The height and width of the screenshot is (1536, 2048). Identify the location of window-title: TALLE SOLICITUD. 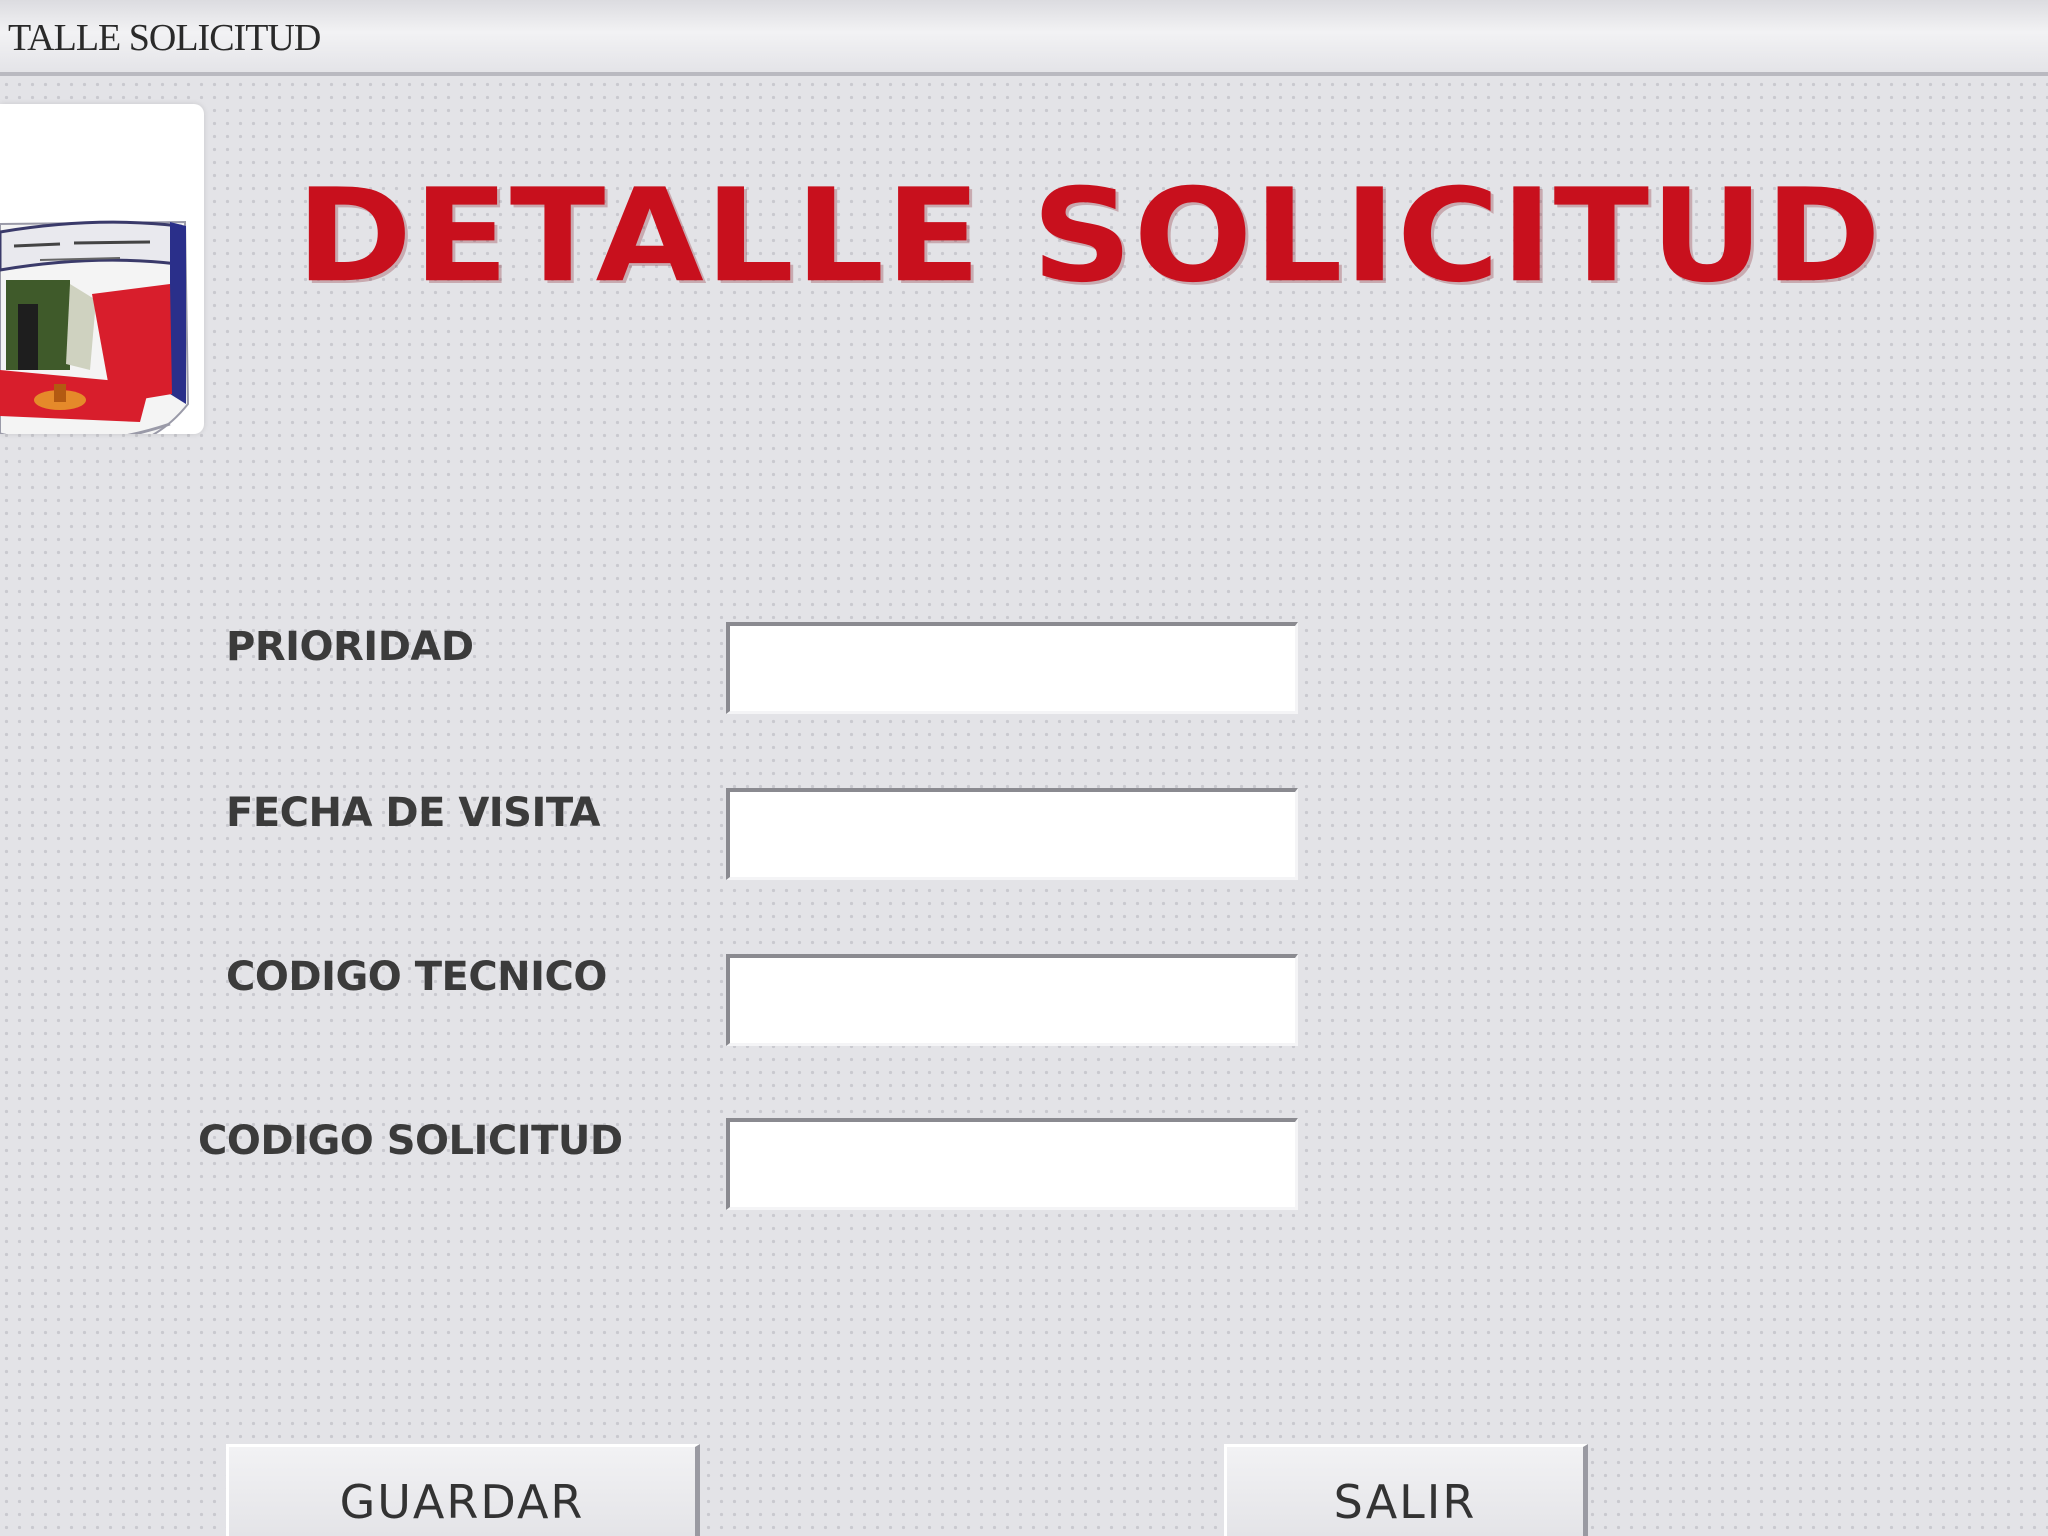
(164, 38).